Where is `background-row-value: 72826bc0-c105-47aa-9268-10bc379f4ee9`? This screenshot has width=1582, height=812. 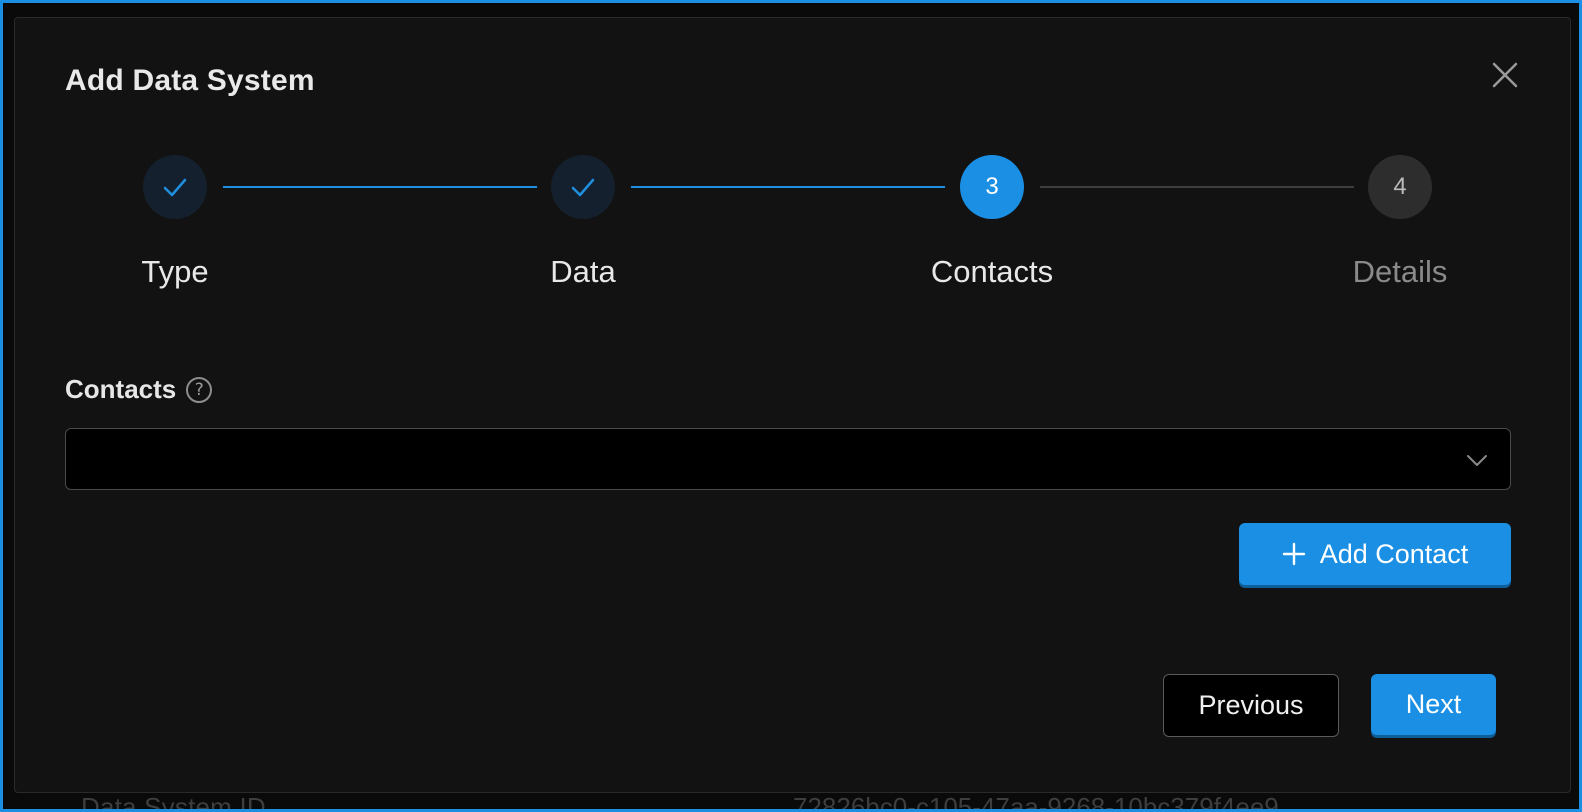 background-row-value: 72826bc0-c105-47aa-9268-10bc379f4ee9 is located at coordinates (1036, 802).